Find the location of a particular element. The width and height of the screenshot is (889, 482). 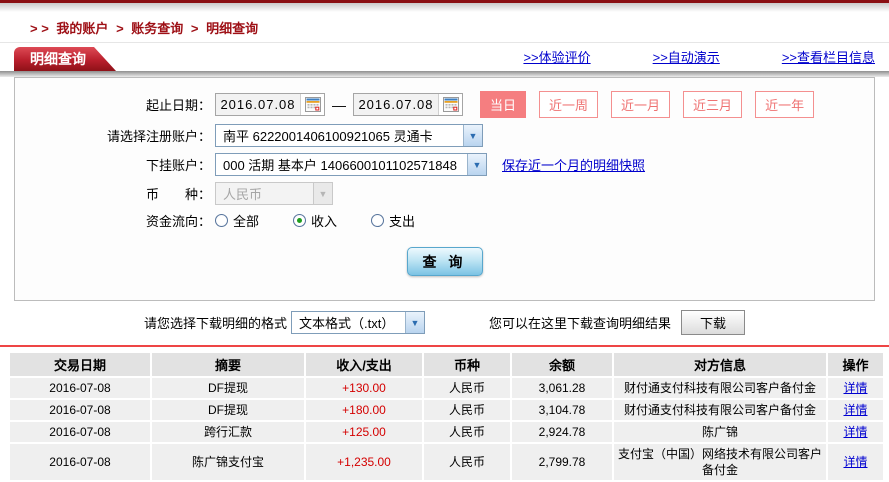

range-button-today: 当日 is located at coordinates (503, 104).